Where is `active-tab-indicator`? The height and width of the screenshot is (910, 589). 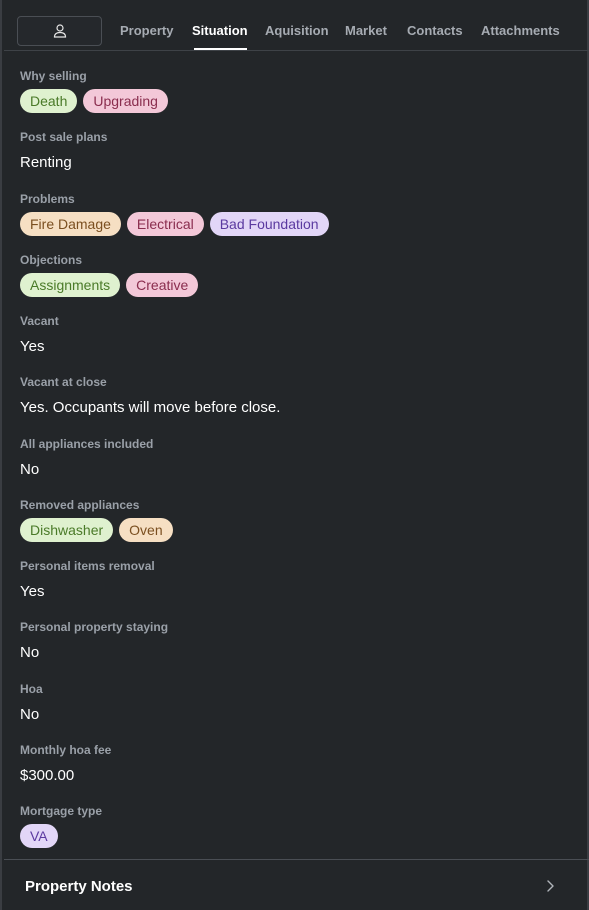
active-tab-indicator is located at coordinates (220, 49).